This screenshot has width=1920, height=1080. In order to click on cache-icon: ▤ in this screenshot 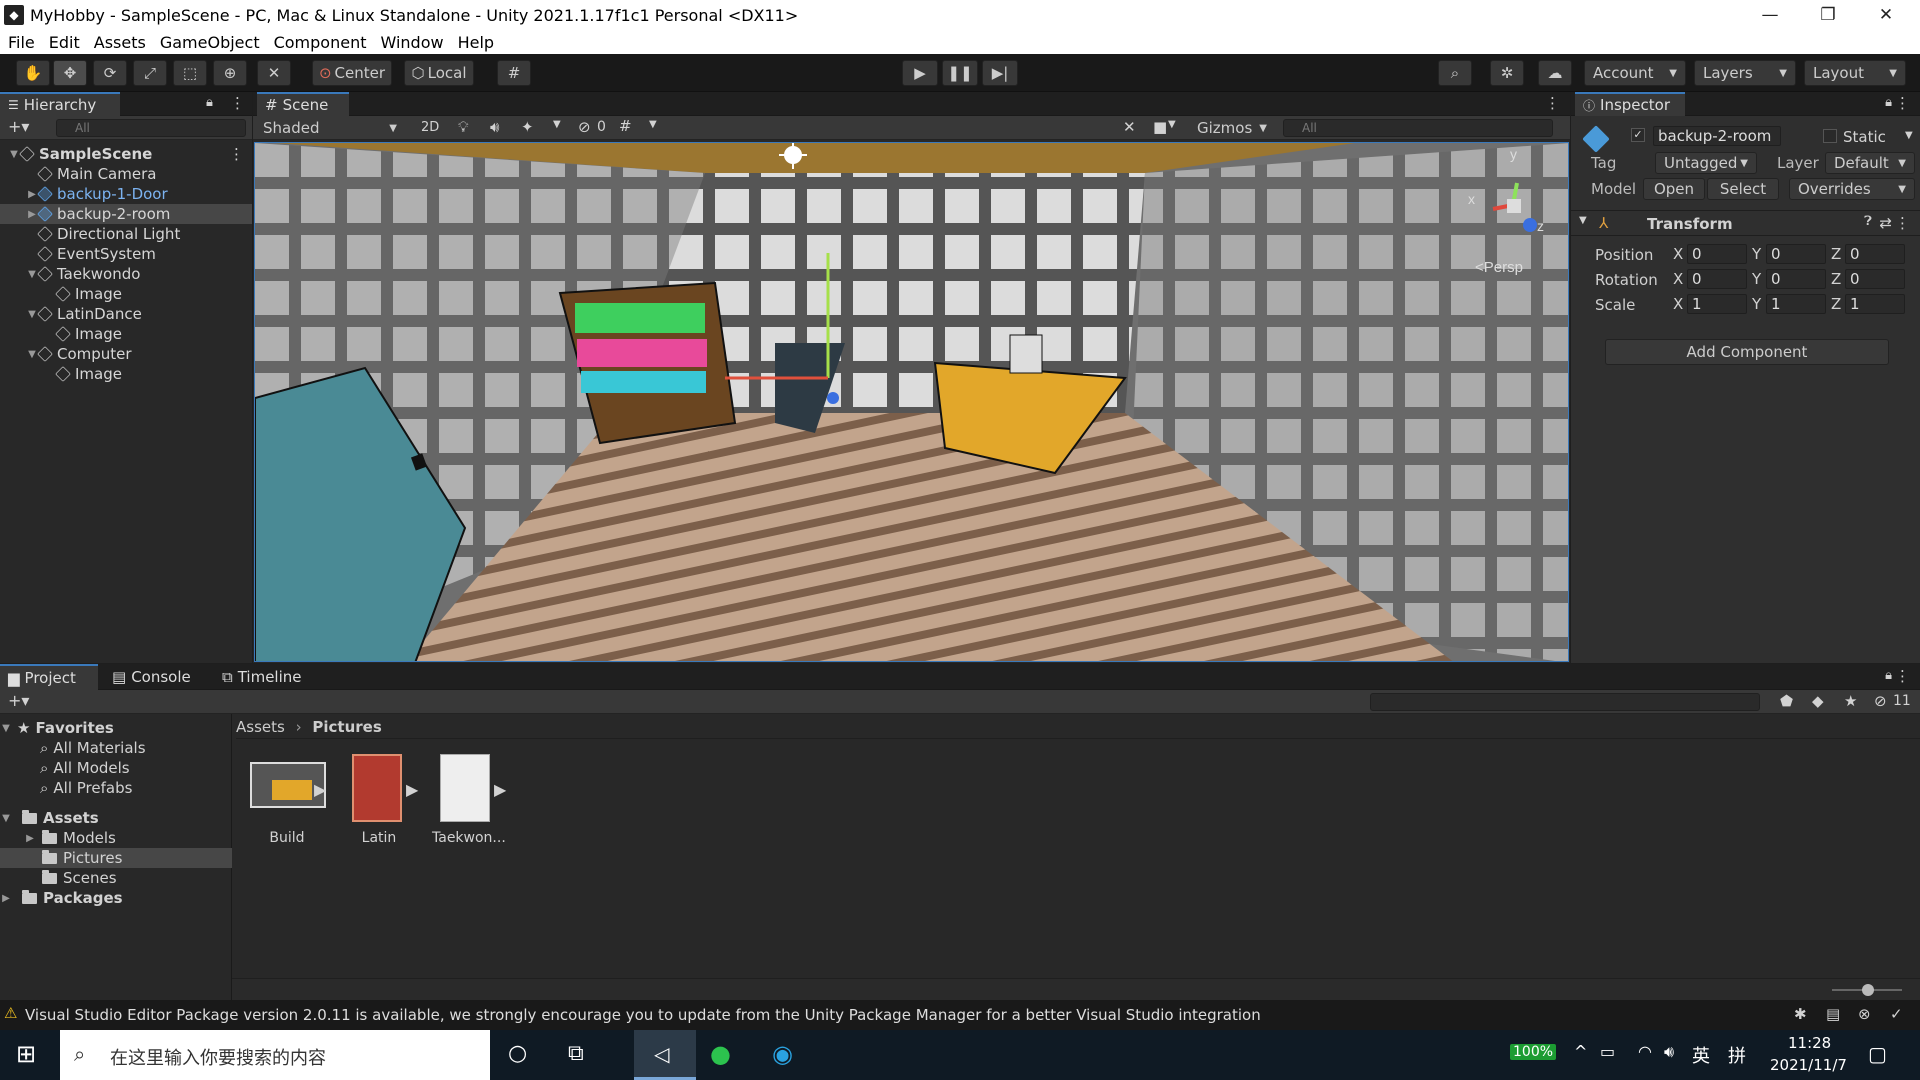, I will do `click(1833, 1014)`.